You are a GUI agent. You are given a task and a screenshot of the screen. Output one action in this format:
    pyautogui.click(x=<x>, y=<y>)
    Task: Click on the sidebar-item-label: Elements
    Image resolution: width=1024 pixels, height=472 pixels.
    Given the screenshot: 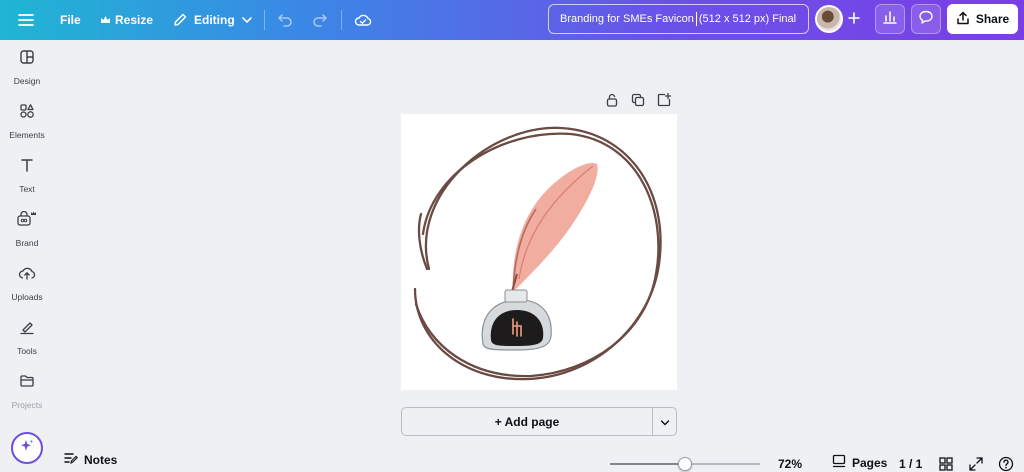 What is the action you would take?
    pyautogui.click(x=27, y=134)
    